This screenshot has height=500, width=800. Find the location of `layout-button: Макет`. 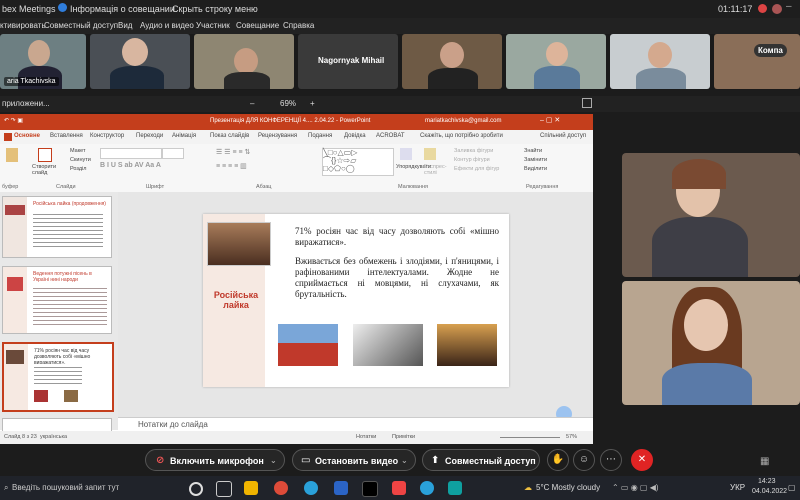

layout-button: Макет is located at coordinates (78, 151).